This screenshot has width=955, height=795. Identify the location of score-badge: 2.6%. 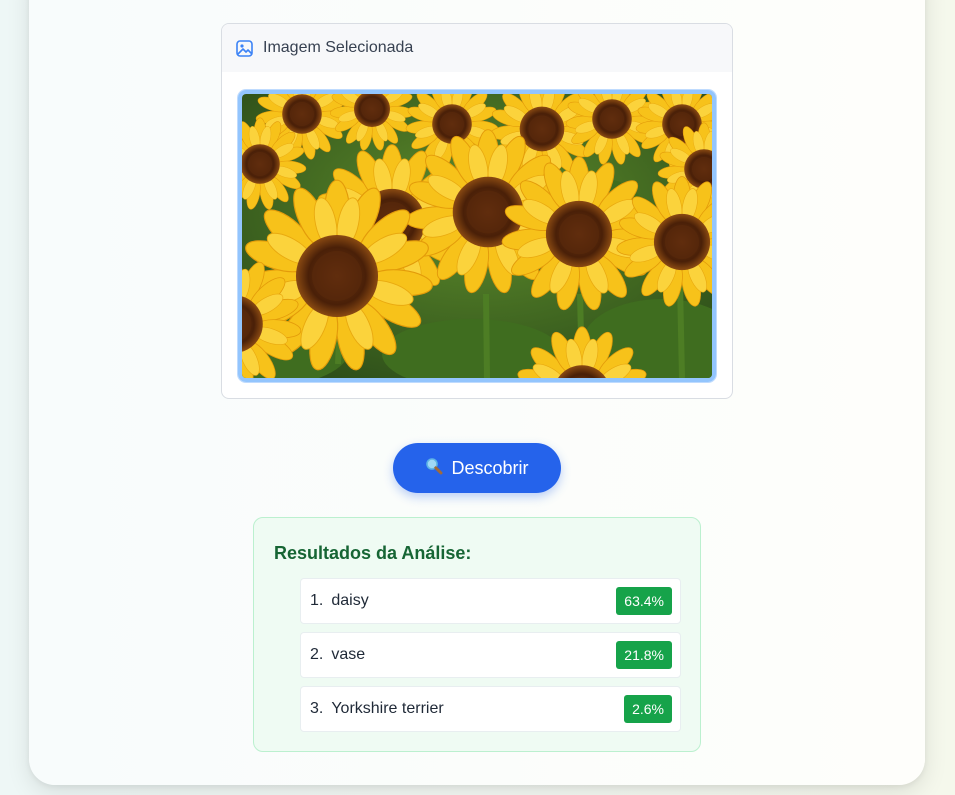
(648, 709).